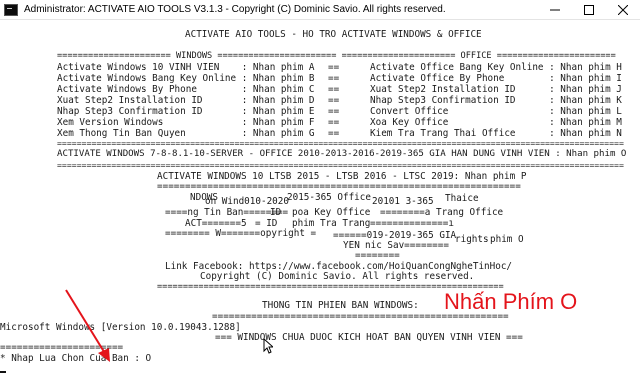 The height and width of the screenshot is (383, 640). What do you see at coordinates (276, 212) in the screenshot?
I see `garbled-text: ID` at bounding box center [276, 212].